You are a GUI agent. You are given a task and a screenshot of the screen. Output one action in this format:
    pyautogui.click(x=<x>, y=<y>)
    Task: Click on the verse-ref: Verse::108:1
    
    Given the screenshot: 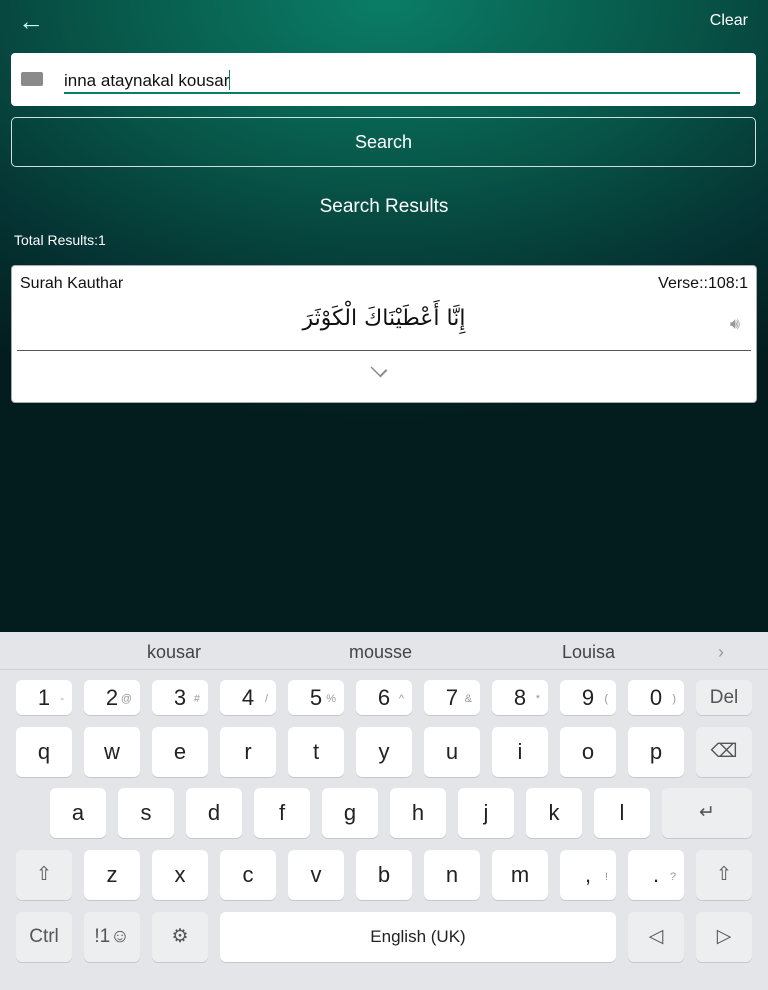 What is the action you would take?
    pyautogui.click(x=703, y=283)
    